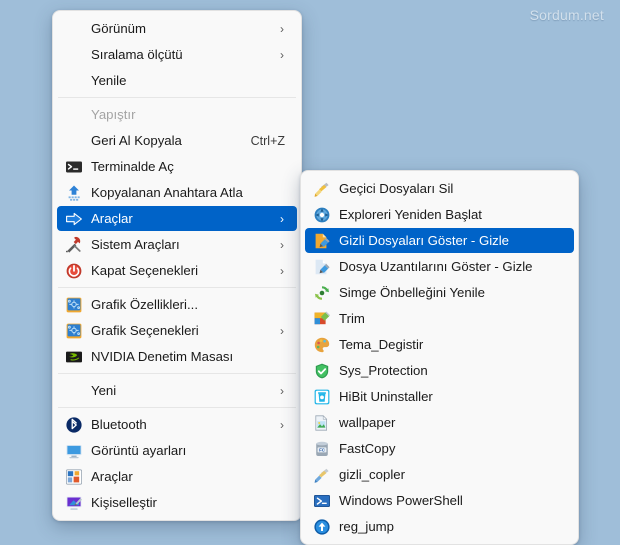  Describe the element at coordinates (119, 424) in the screenshot. I see `menu-item-label: Bluetooth` at that location.